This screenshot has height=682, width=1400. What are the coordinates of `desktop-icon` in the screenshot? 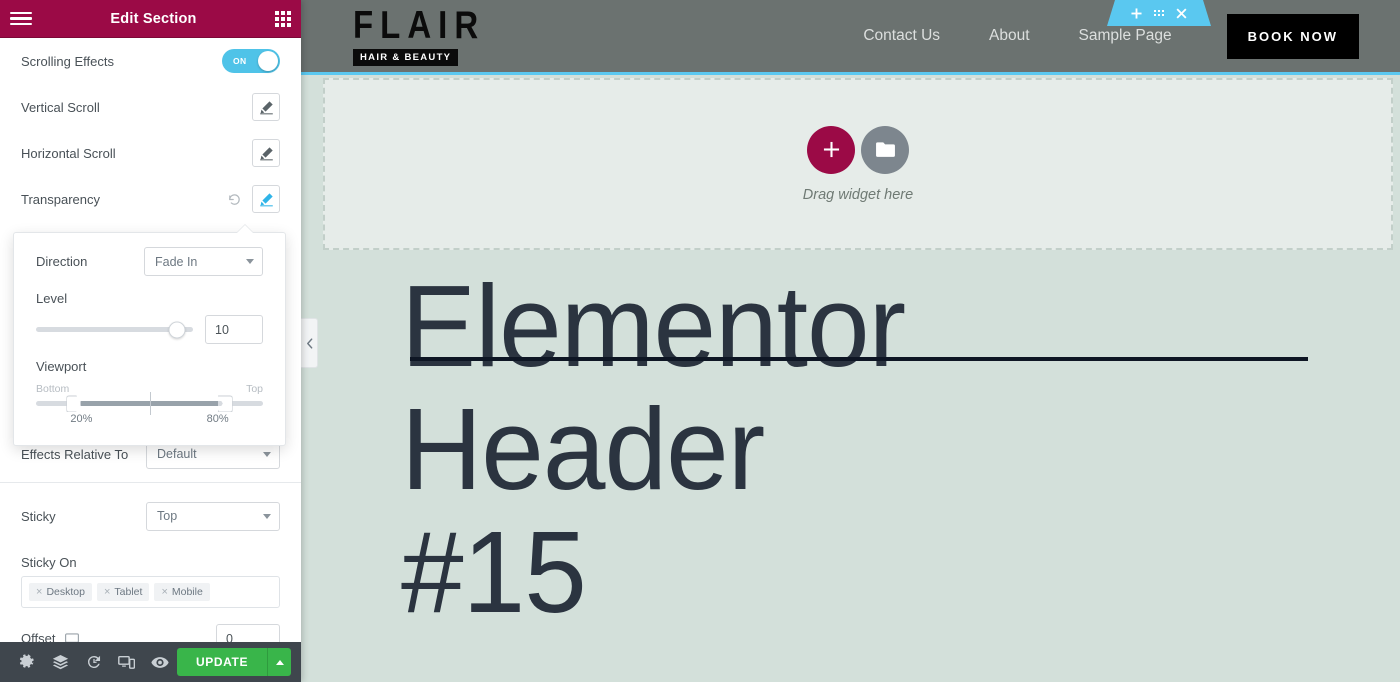 It's located at (72, 637).